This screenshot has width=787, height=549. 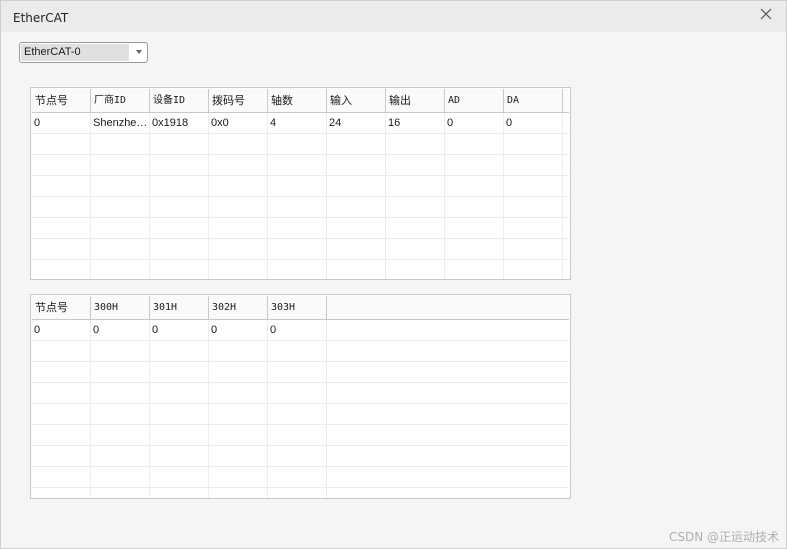 I want to click on column-header: 输出, so click(x=415, y=101).